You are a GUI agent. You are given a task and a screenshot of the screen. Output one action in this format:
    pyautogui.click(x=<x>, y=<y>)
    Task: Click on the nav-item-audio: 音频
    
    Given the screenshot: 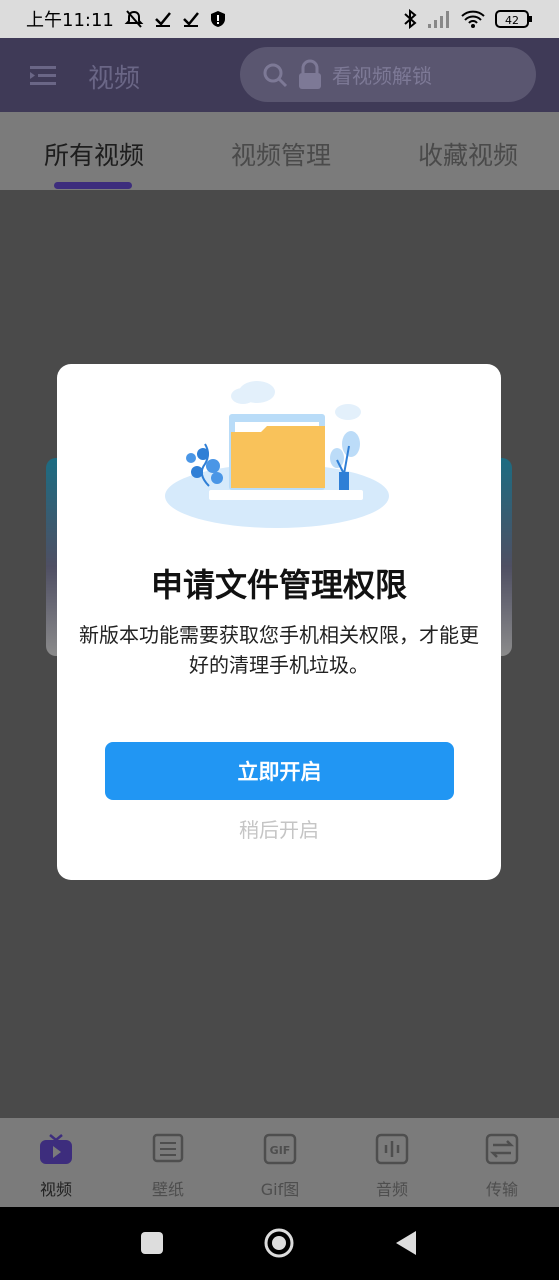 What is the action you would take?
    pyautogui.click(x=392, y=1166)
    